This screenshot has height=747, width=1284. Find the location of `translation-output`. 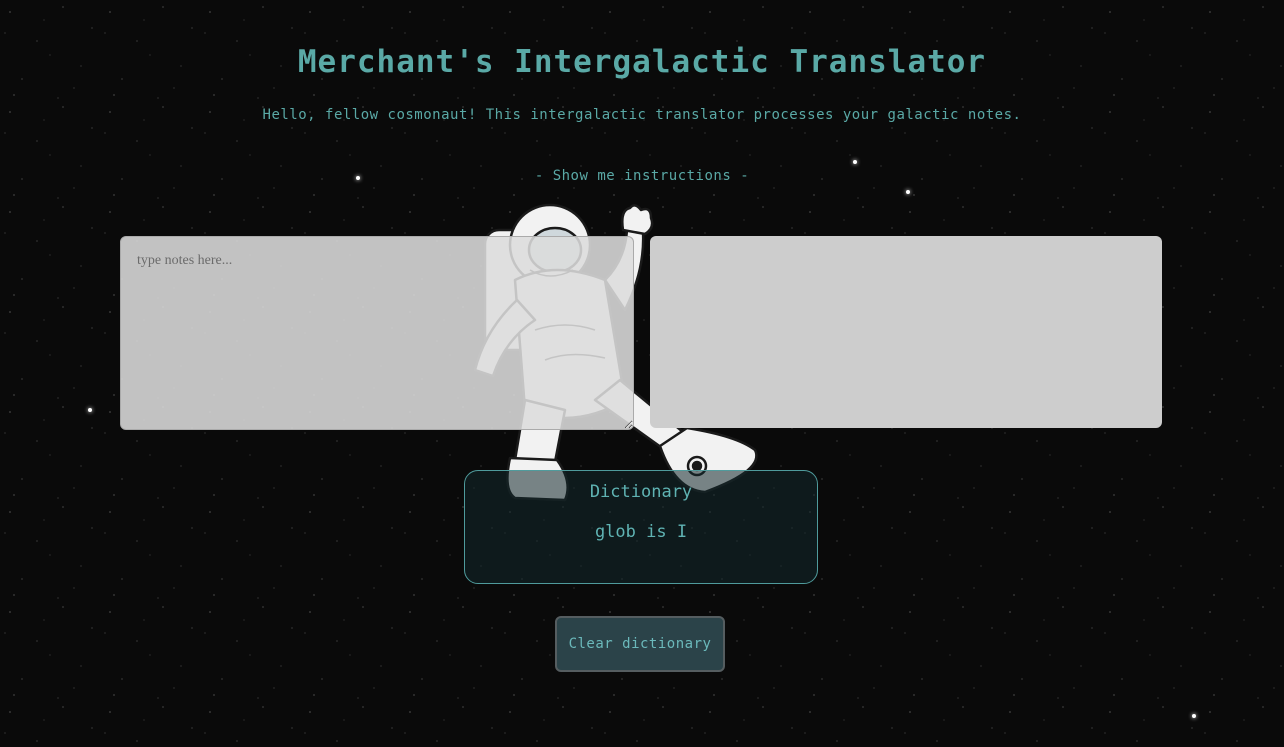

translation-output is located at coordinates (906, 332).